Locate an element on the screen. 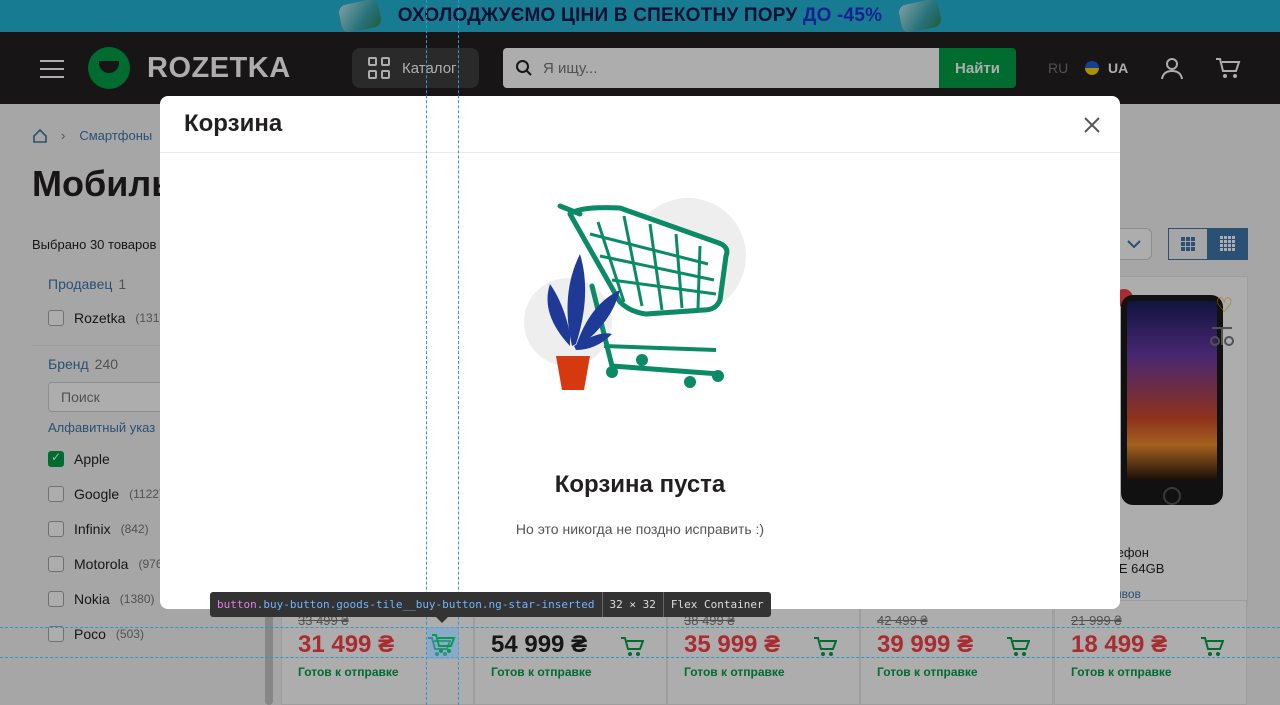 The image size is (1280, 705). modal-header: Корзина is located at coordinates (640, 124).